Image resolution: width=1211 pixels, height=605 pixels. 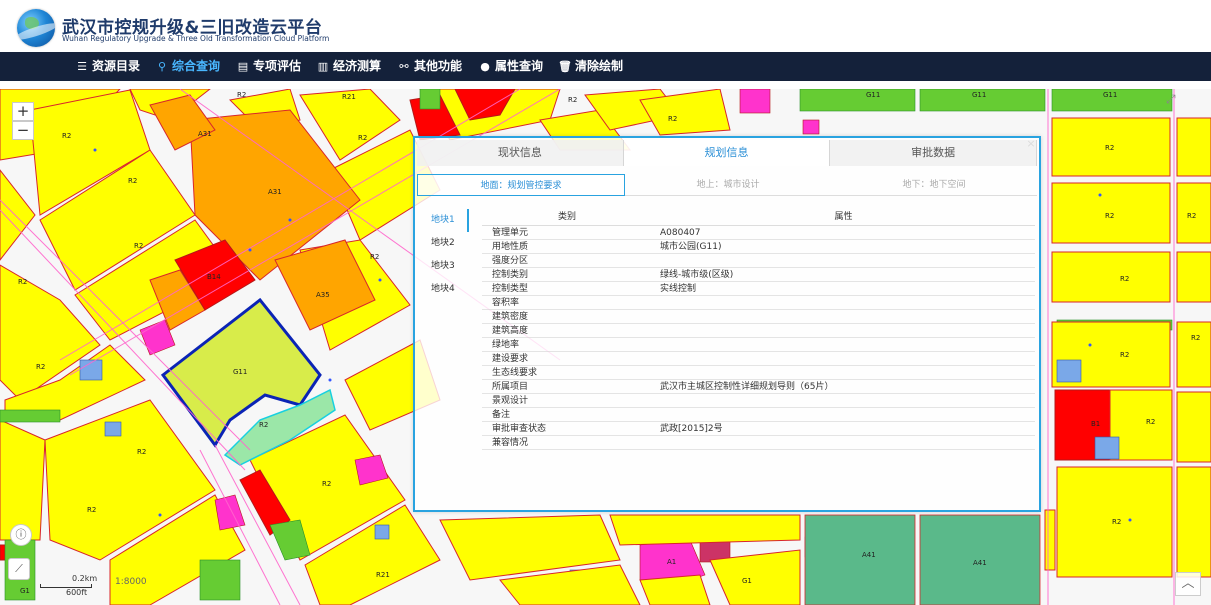 I want to click on list-icon: ☰, so click(x=82, y=66).